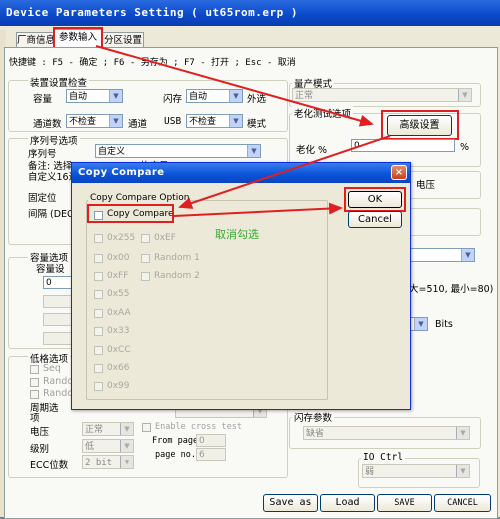 This screenshot has height=519, width=500. Describe the element at coordinates (284, 172) in the screenshot. I see `arrow-advanced-to-copy-compare` at that location.